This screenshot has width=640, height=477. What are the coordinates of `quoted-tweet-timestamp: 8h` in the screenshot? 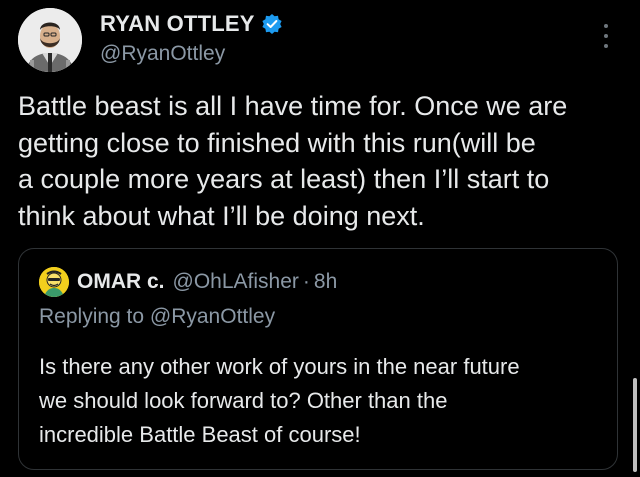 It's located at (325, 282).